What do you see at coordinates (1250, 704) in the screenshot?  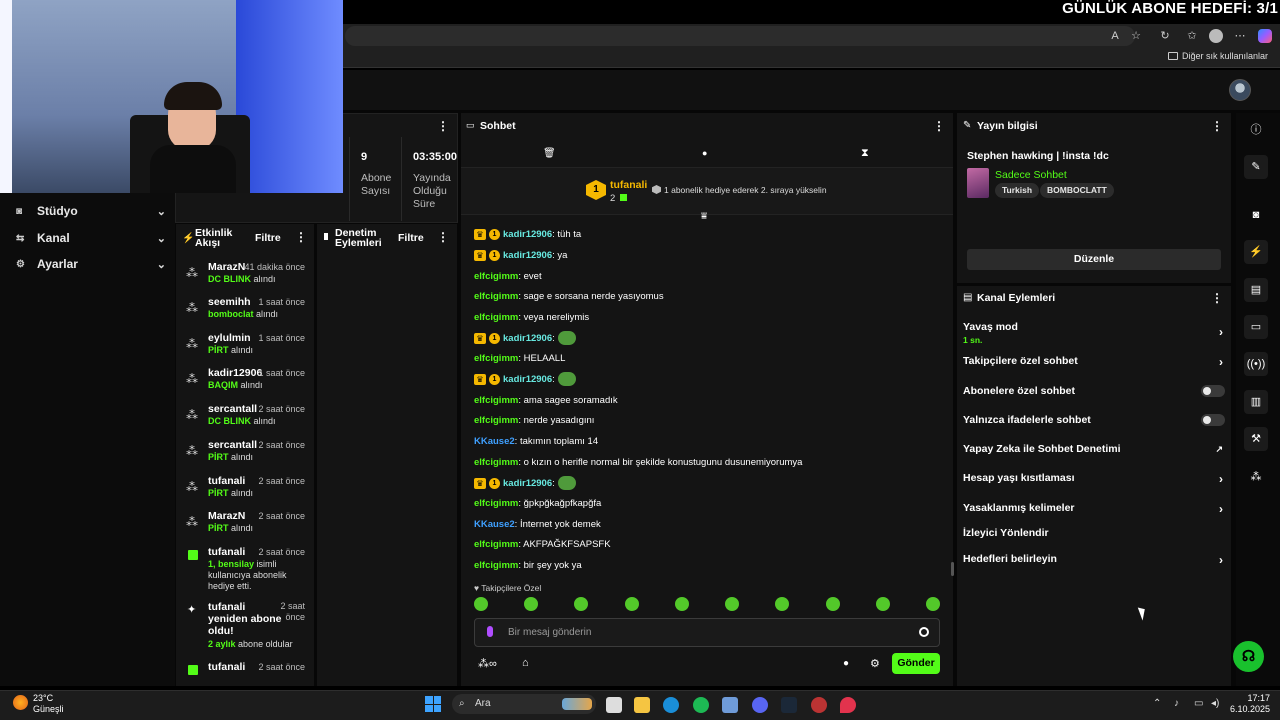 I see `clock: 17:17 6.10.2025` at bounding box center [1250, 704].